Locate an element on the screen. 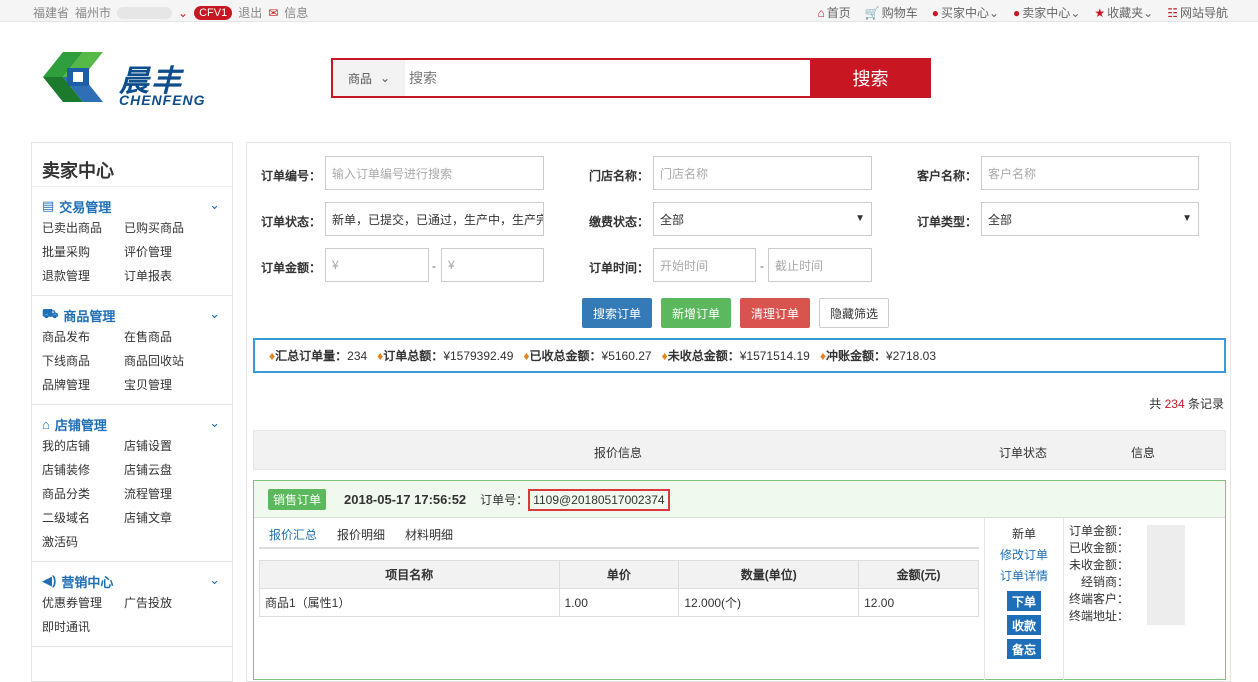 The image size is (1258, 682). sidebar-item: 店铺文章 is located at coordinates (165, 518).